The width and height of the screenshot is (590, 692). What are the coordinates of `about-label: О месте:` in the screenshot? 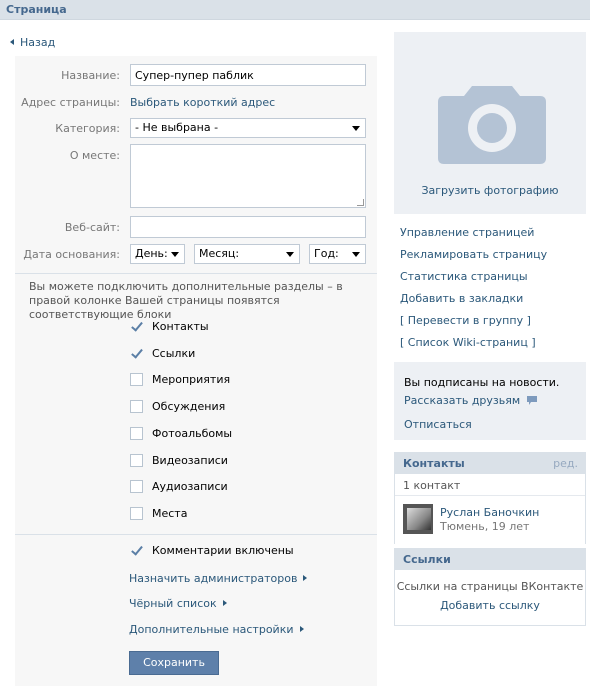 It's located at (94, 155).